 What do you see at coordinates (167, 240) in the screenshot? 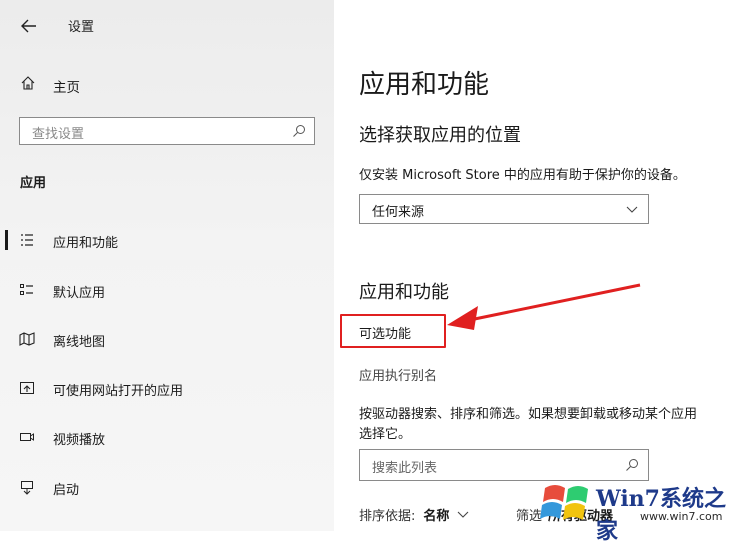
I see `sidebar-item-apps-features: 应用和功能` at bounding box center [167, 240].